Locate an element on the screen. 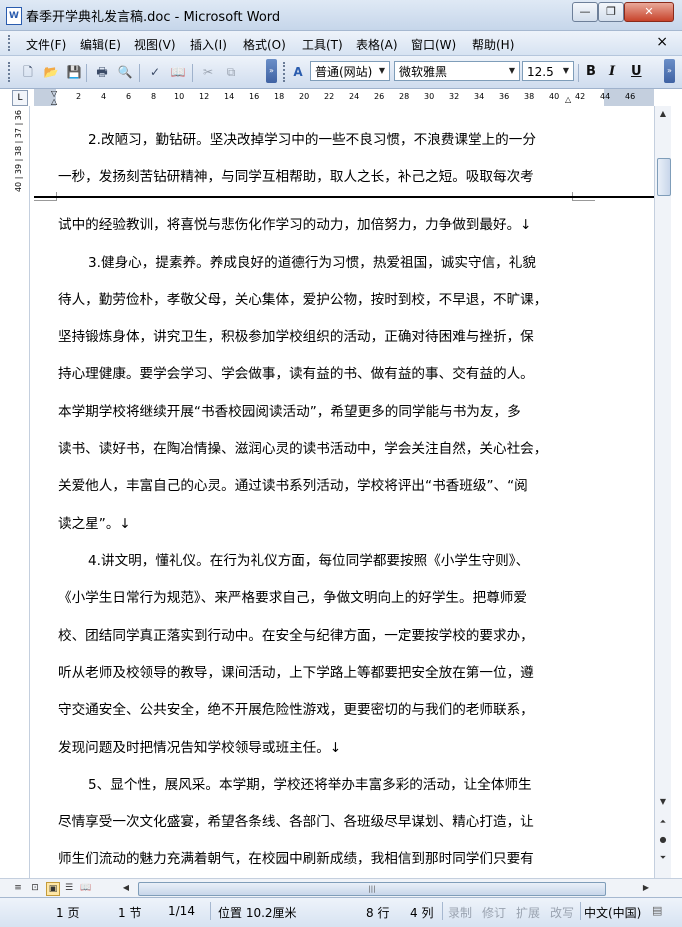 The image size is (682, 927). menu-file: 文件(F) is located at coordinates (46, 44).